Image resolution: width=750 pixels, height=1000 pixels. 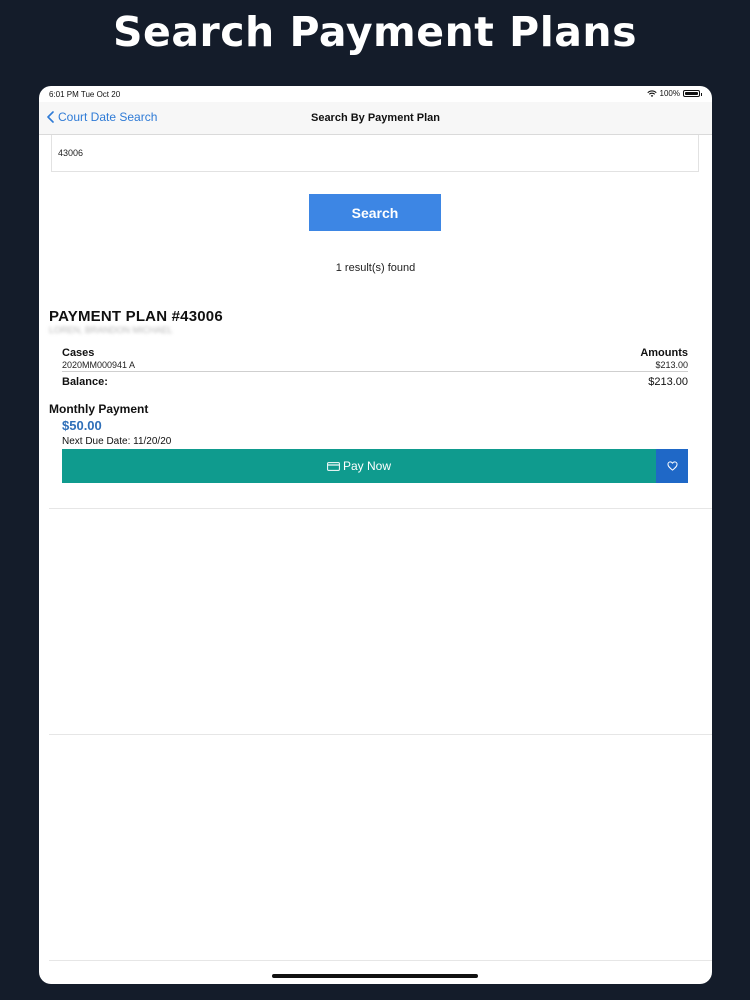 I want to click on balance-value: $213.00, so click(x=668, y=382).